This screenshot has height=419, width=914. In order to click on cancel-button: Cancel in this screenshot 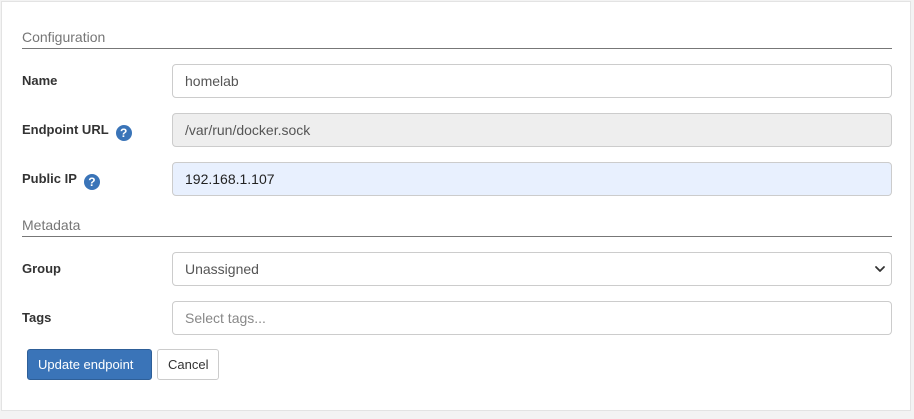, I will do `click(188, 364)`.